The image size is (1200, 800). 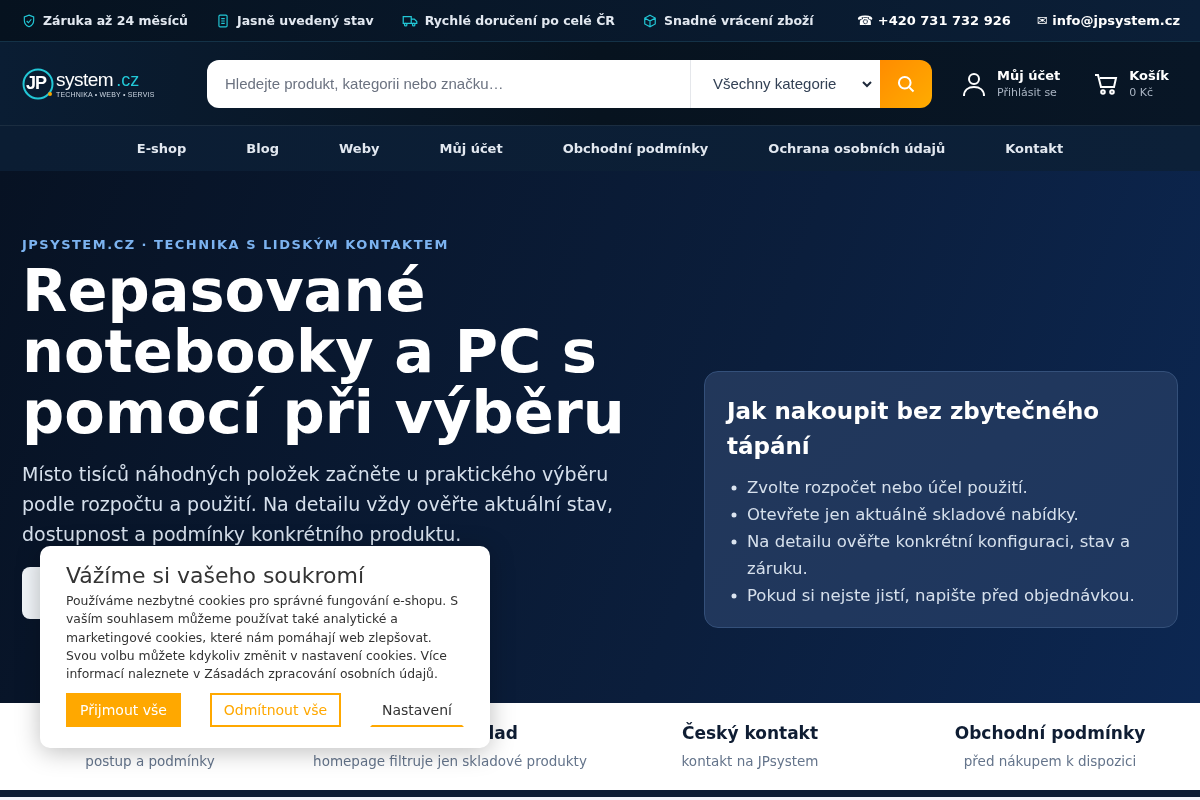 I want to click on logo-mark: JP, so click(x=36, y=83).